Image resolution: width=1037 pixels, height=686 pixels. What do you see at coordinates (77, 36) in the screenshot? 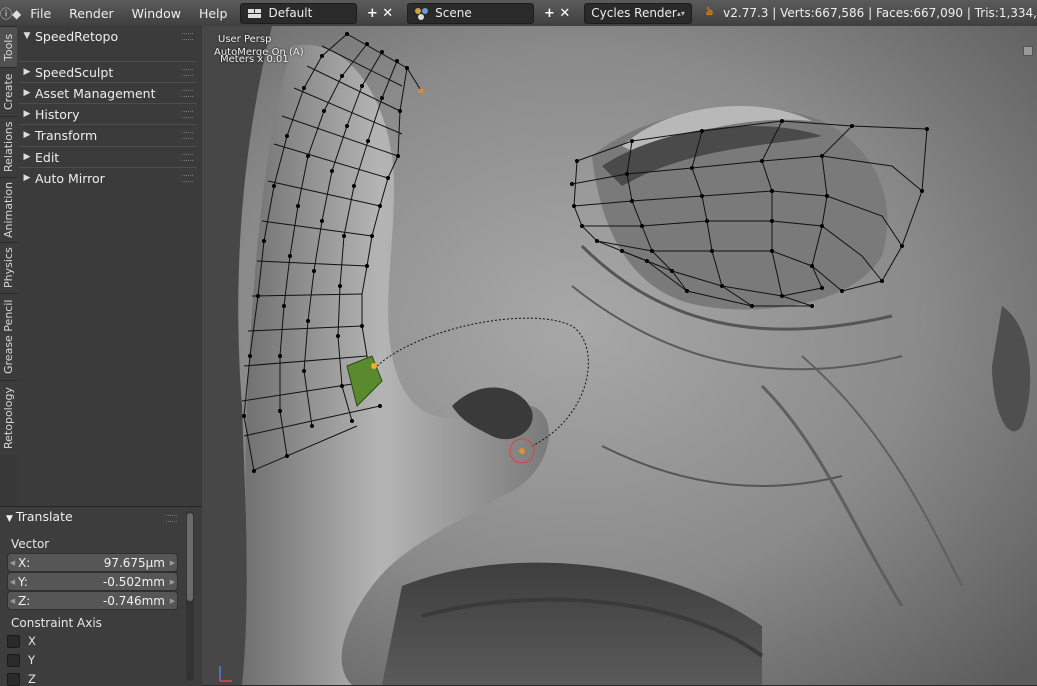
I see `panel-label: SpeedRetopo` at bounding box center [77, 36].